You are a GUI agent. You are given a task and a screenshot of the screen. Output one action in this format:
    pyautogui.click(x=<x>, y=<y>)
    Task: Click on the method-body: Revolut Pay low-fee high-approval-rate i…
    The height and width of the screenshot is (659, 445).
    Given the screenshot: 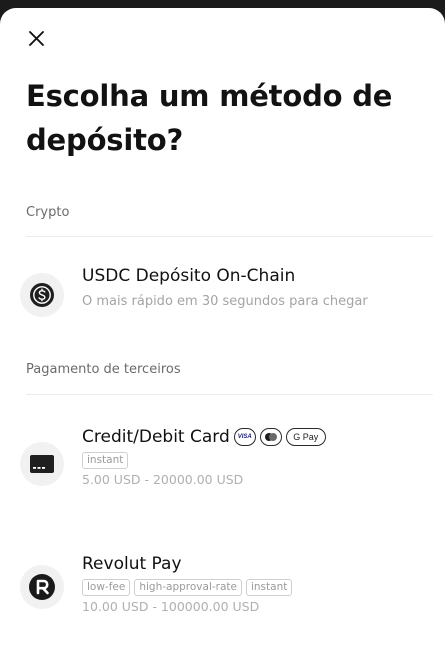 What is the action you would take?
    pyautogui.click(x=257, y=584)
    